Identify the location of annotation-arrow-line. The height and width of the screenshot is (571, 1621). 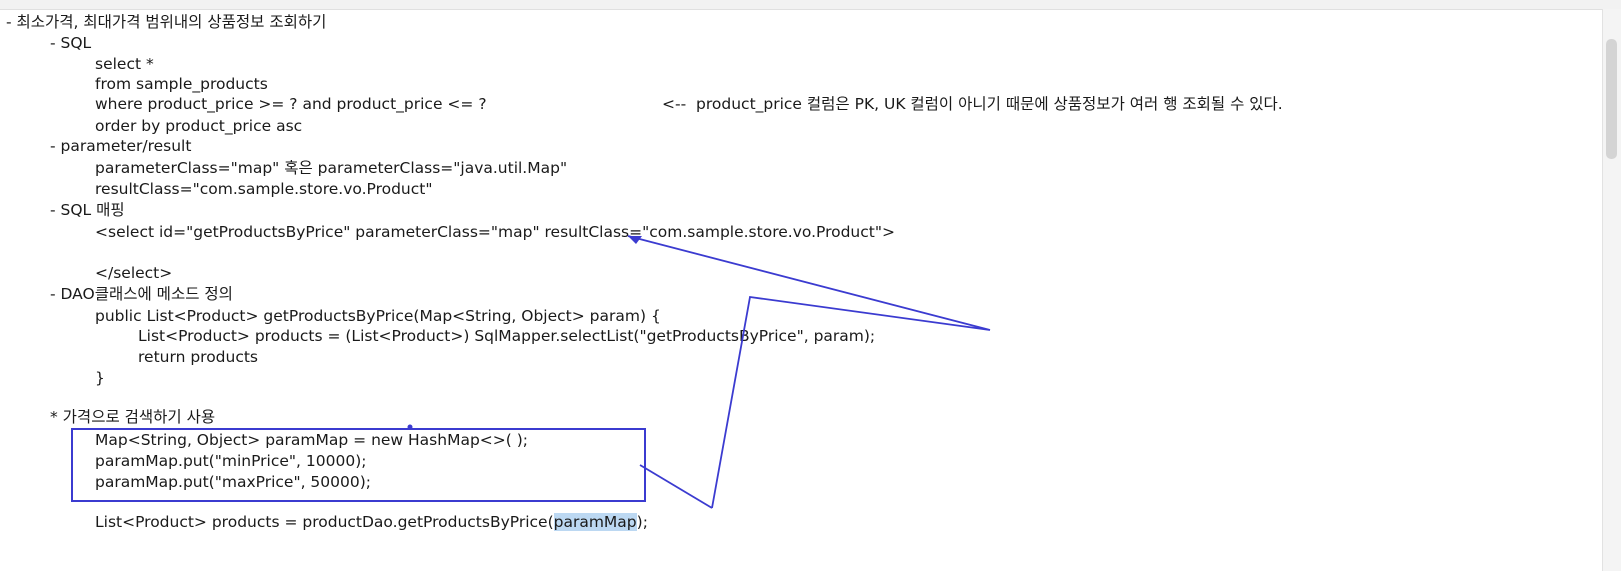
(809, 372).